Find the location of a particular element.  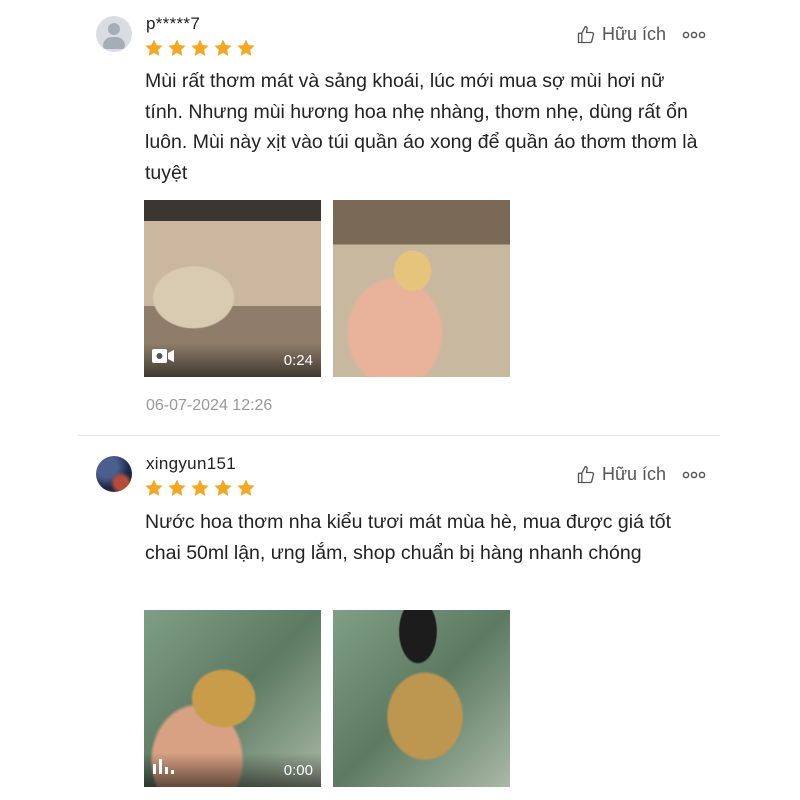

audio-bars-icon is located at coordinates (163, 767).